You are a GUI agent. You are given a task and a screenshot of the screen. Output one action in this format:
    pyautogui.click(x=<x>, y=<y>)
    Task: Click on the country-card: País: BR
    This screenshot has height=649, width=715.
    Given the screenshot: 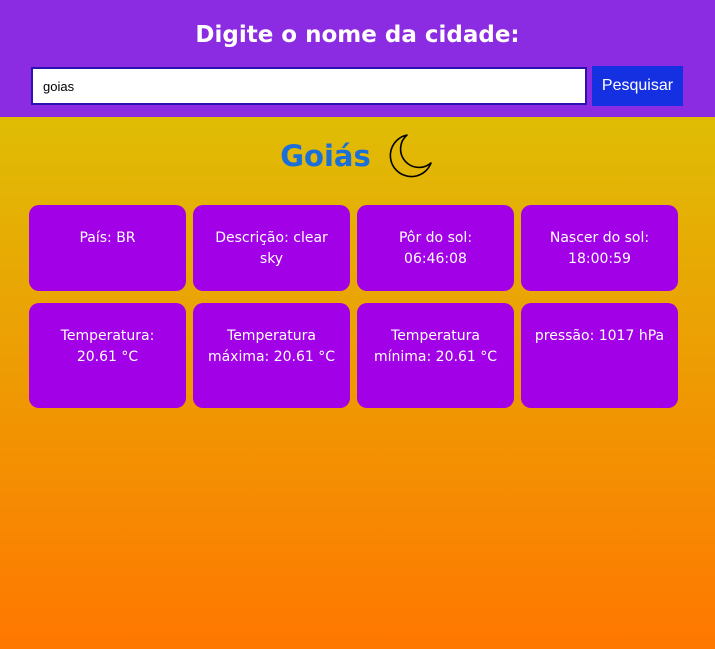 What is the action you would take?
    pyautogui.click(x=107, y=248)
    